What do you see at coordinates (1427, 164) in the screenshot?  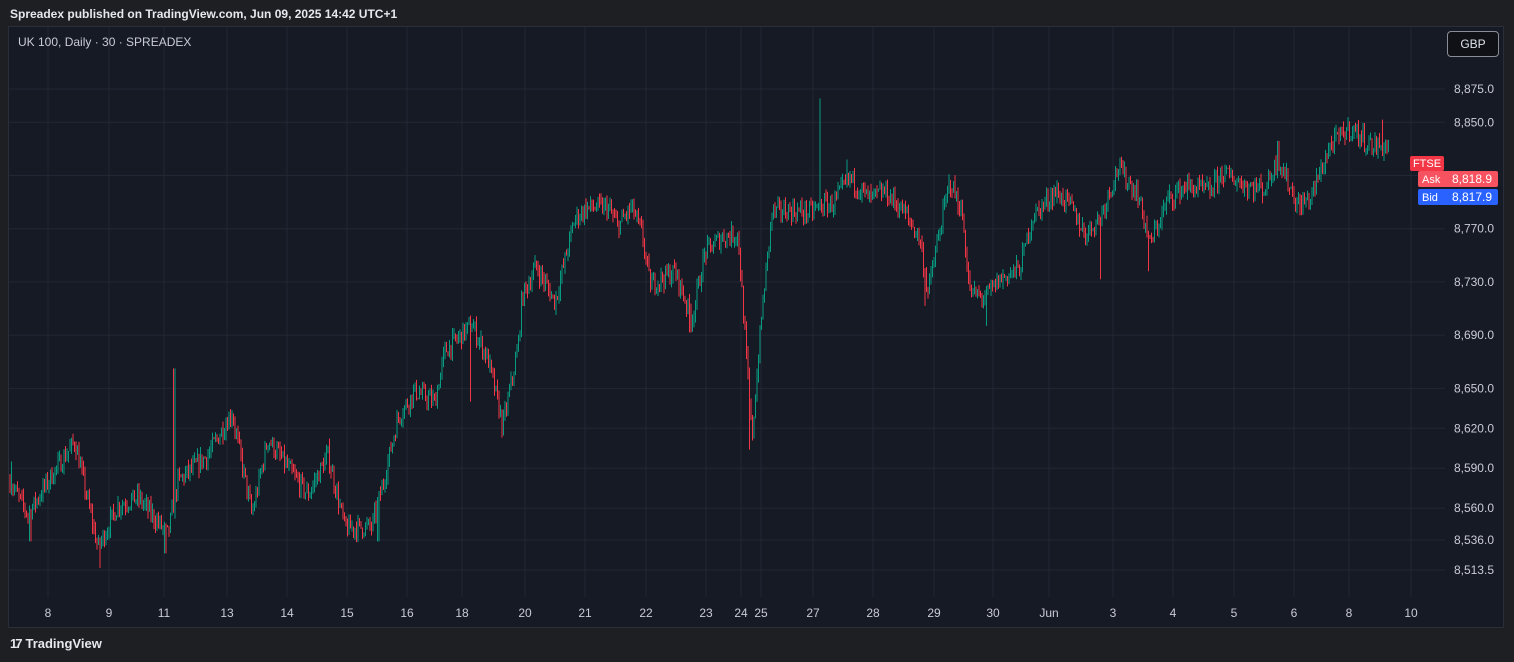 I see `ftse-tag-label: FTSE` at bounding box center [1427, 164].